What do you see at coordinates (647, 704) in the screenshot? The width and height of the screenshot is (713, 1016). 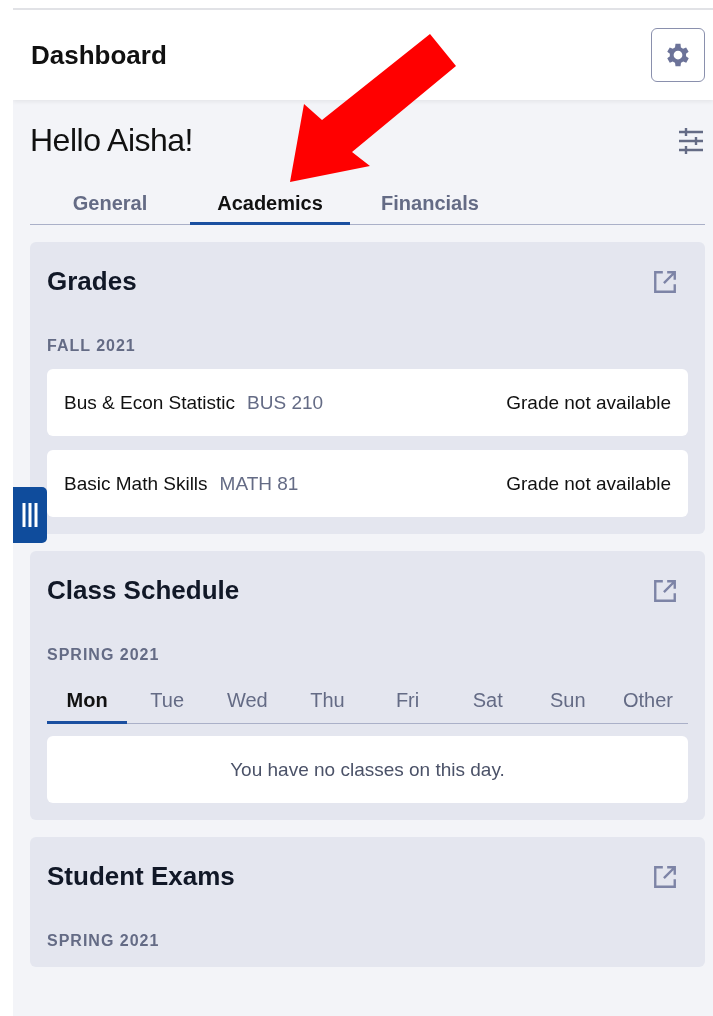 I see `day-tab: Other` at bounding box center [647, 704].